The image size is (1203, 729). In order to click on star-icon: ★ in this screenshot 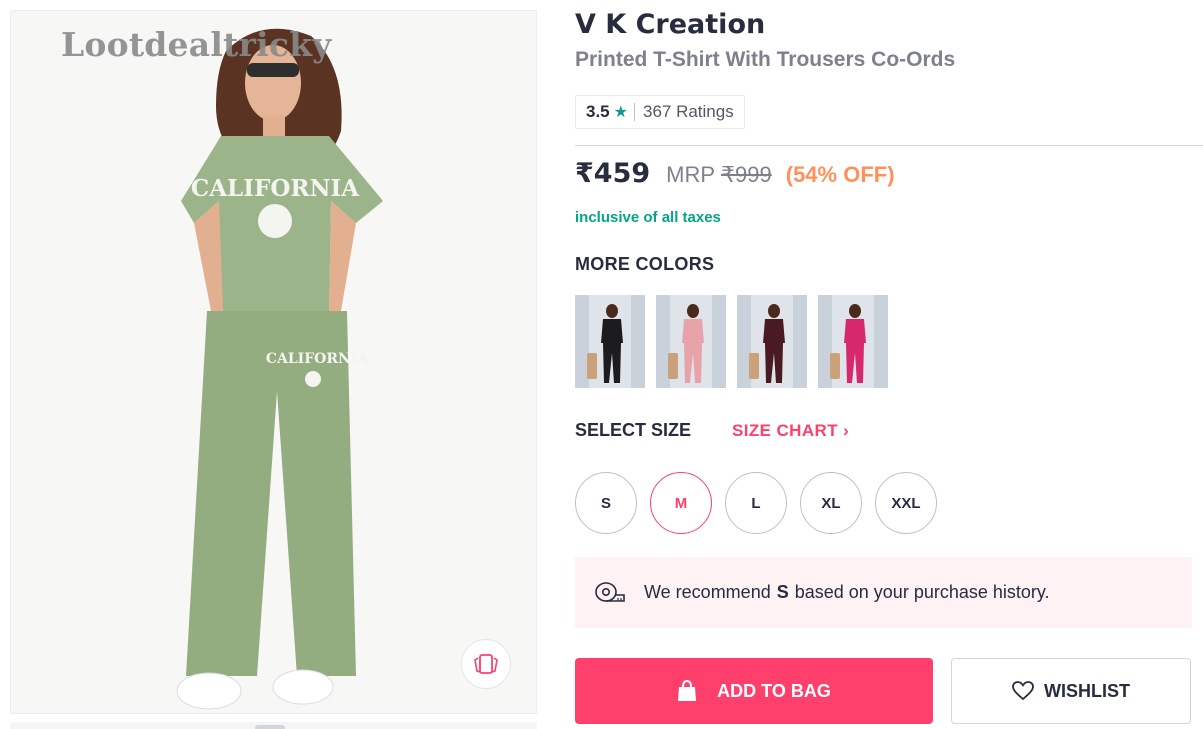, I will do `click(620, 112)`.